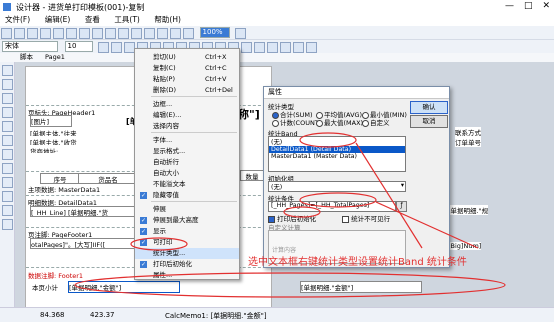 The width and height of the screenshot is (554, 322). Describe the element at coordinates (427, 225) in the screenshot. I see `arrow-line-condition` at that location.